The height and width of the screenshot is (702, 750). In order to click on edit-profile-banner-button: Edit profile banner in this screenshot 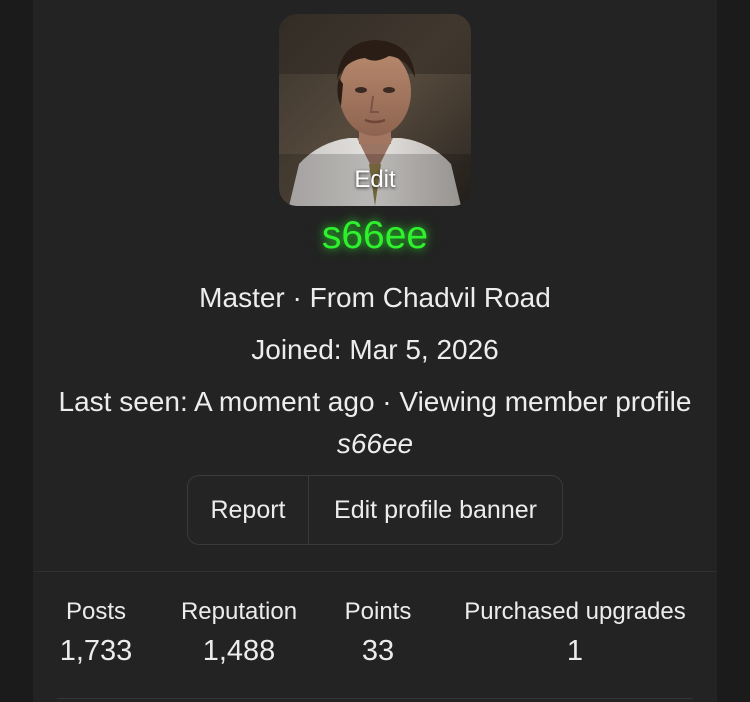, I will do `click(435, 510)`.